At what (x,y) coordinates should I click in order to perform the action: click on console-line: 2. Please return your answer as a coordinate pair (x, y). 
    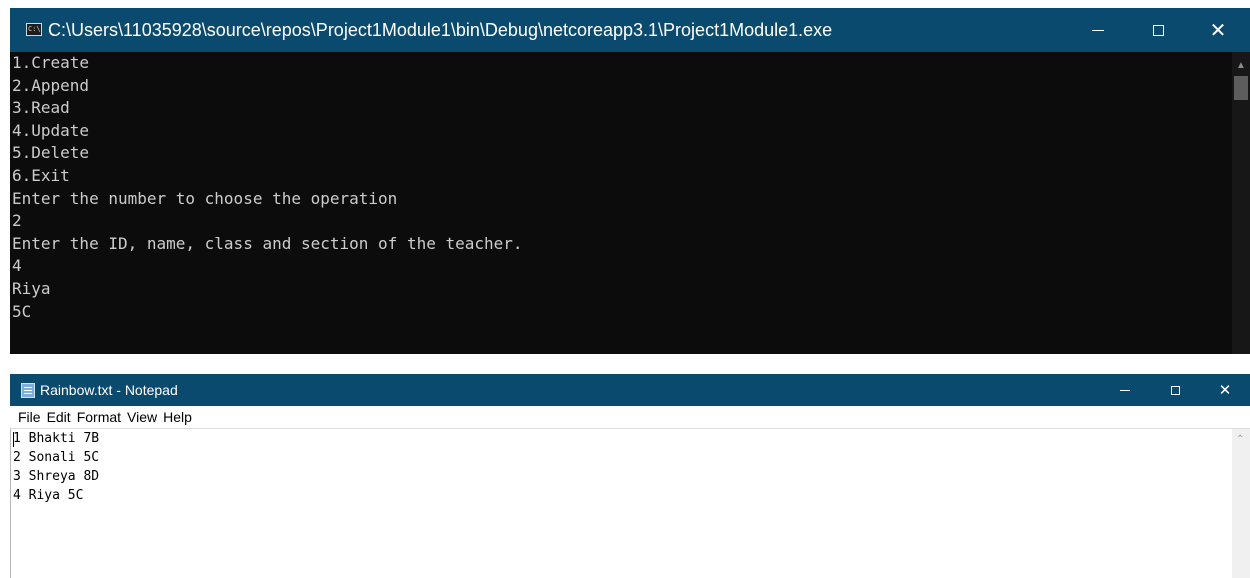
    Looking at the image, I should click on (17, 221).